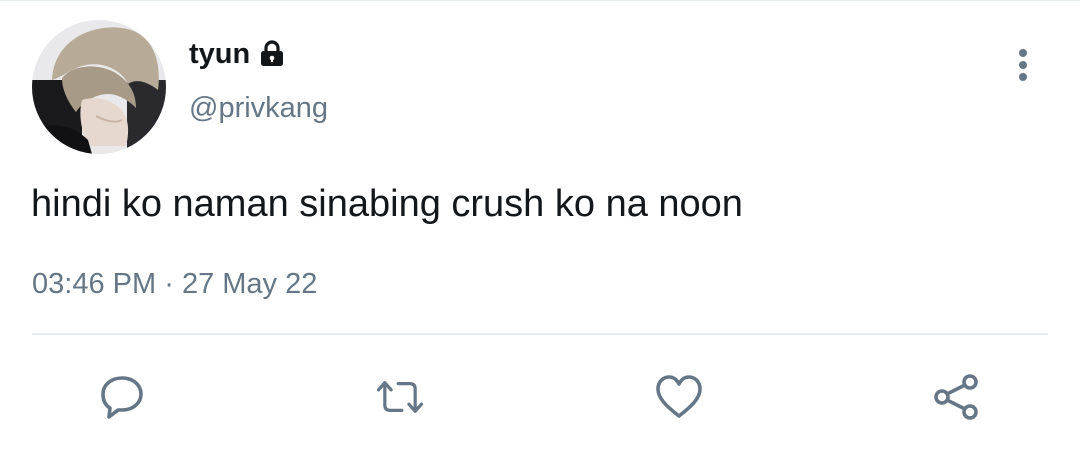 The image size is (1080, 454). What do you see at coordinates (94, 284) in the screenshot?
I see `tweet-time: 03:46 PM` at bounding box center [94, 284].